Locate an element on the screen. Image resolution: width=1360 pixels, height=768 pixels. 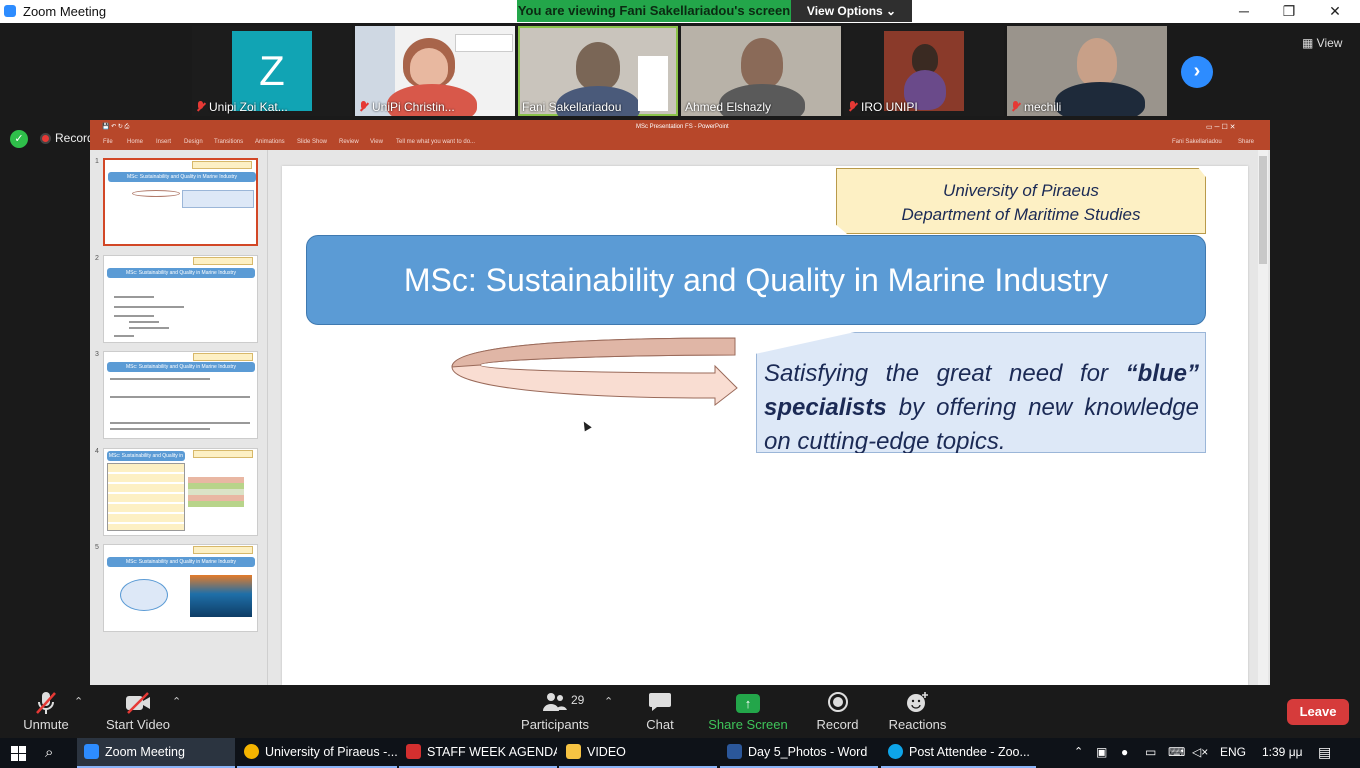
taskbar-item-zoom-meeting: Zoom Meeting is located at coordinates (156, 753).